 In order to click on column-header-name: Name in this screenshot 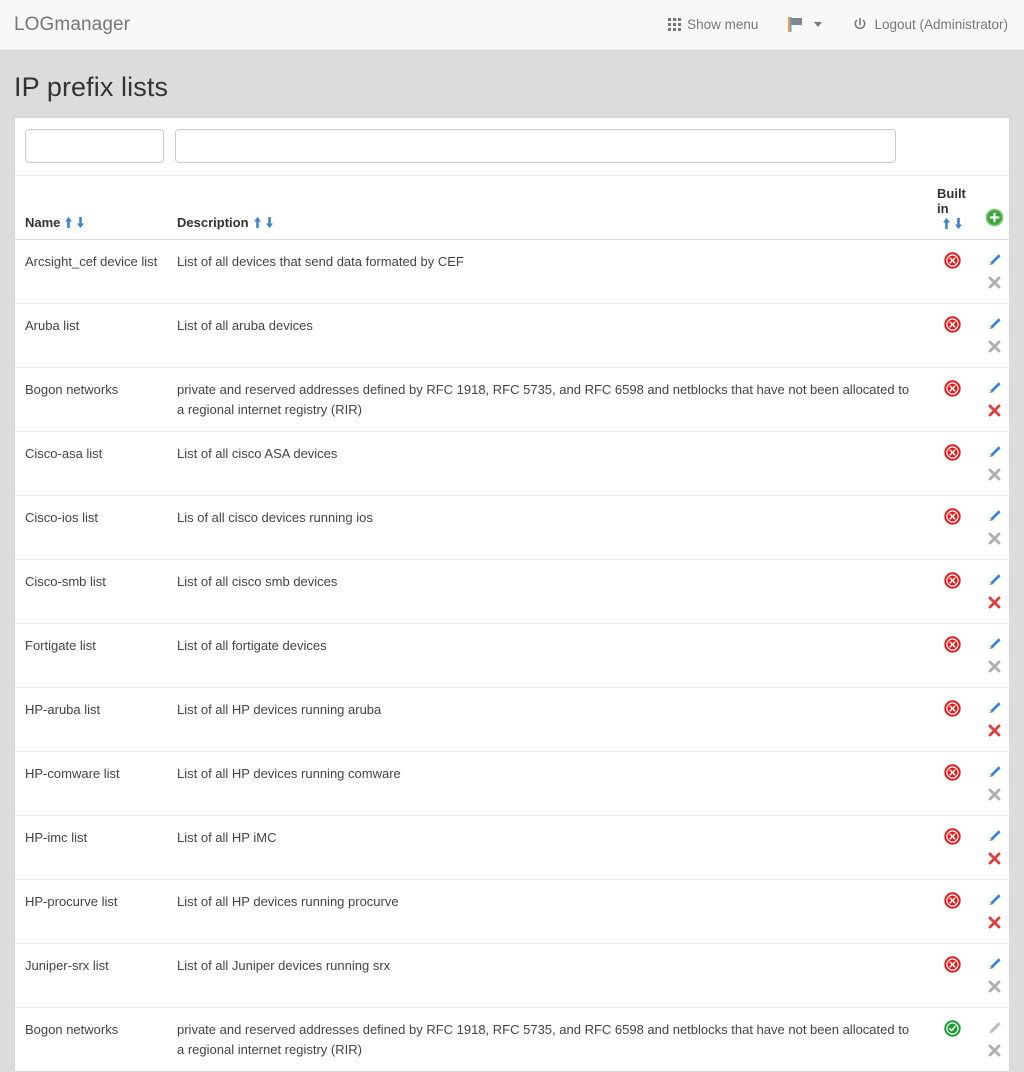, I will do `click(91, 208)`.